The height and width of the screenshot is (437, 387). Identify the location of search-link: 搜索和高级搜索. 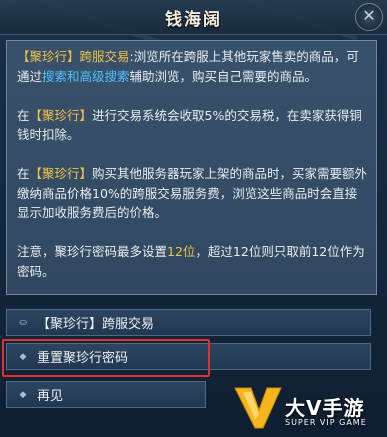
(86, 76).